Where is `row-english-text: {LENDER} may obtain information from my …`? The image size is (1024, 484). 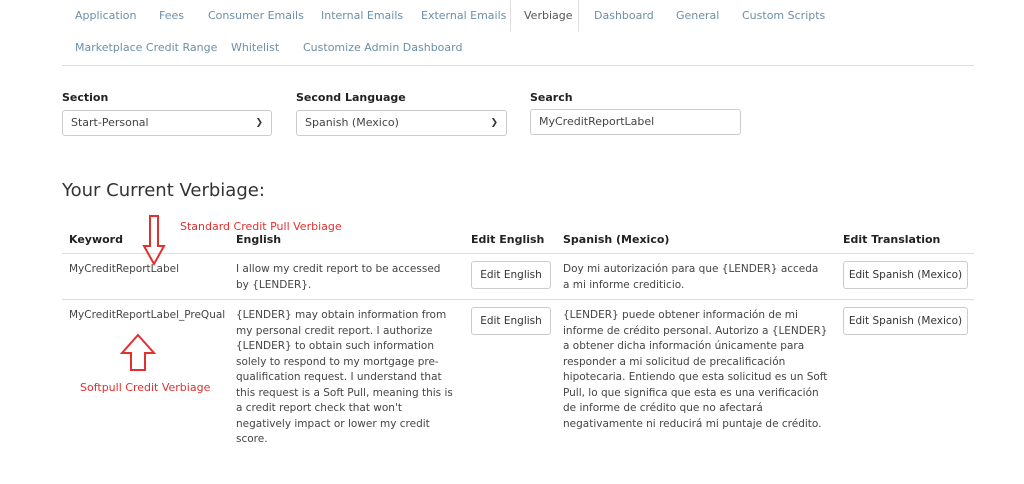
row-english-text: {LENDER} may obtain information from my … is located at coordinates (344, 377).